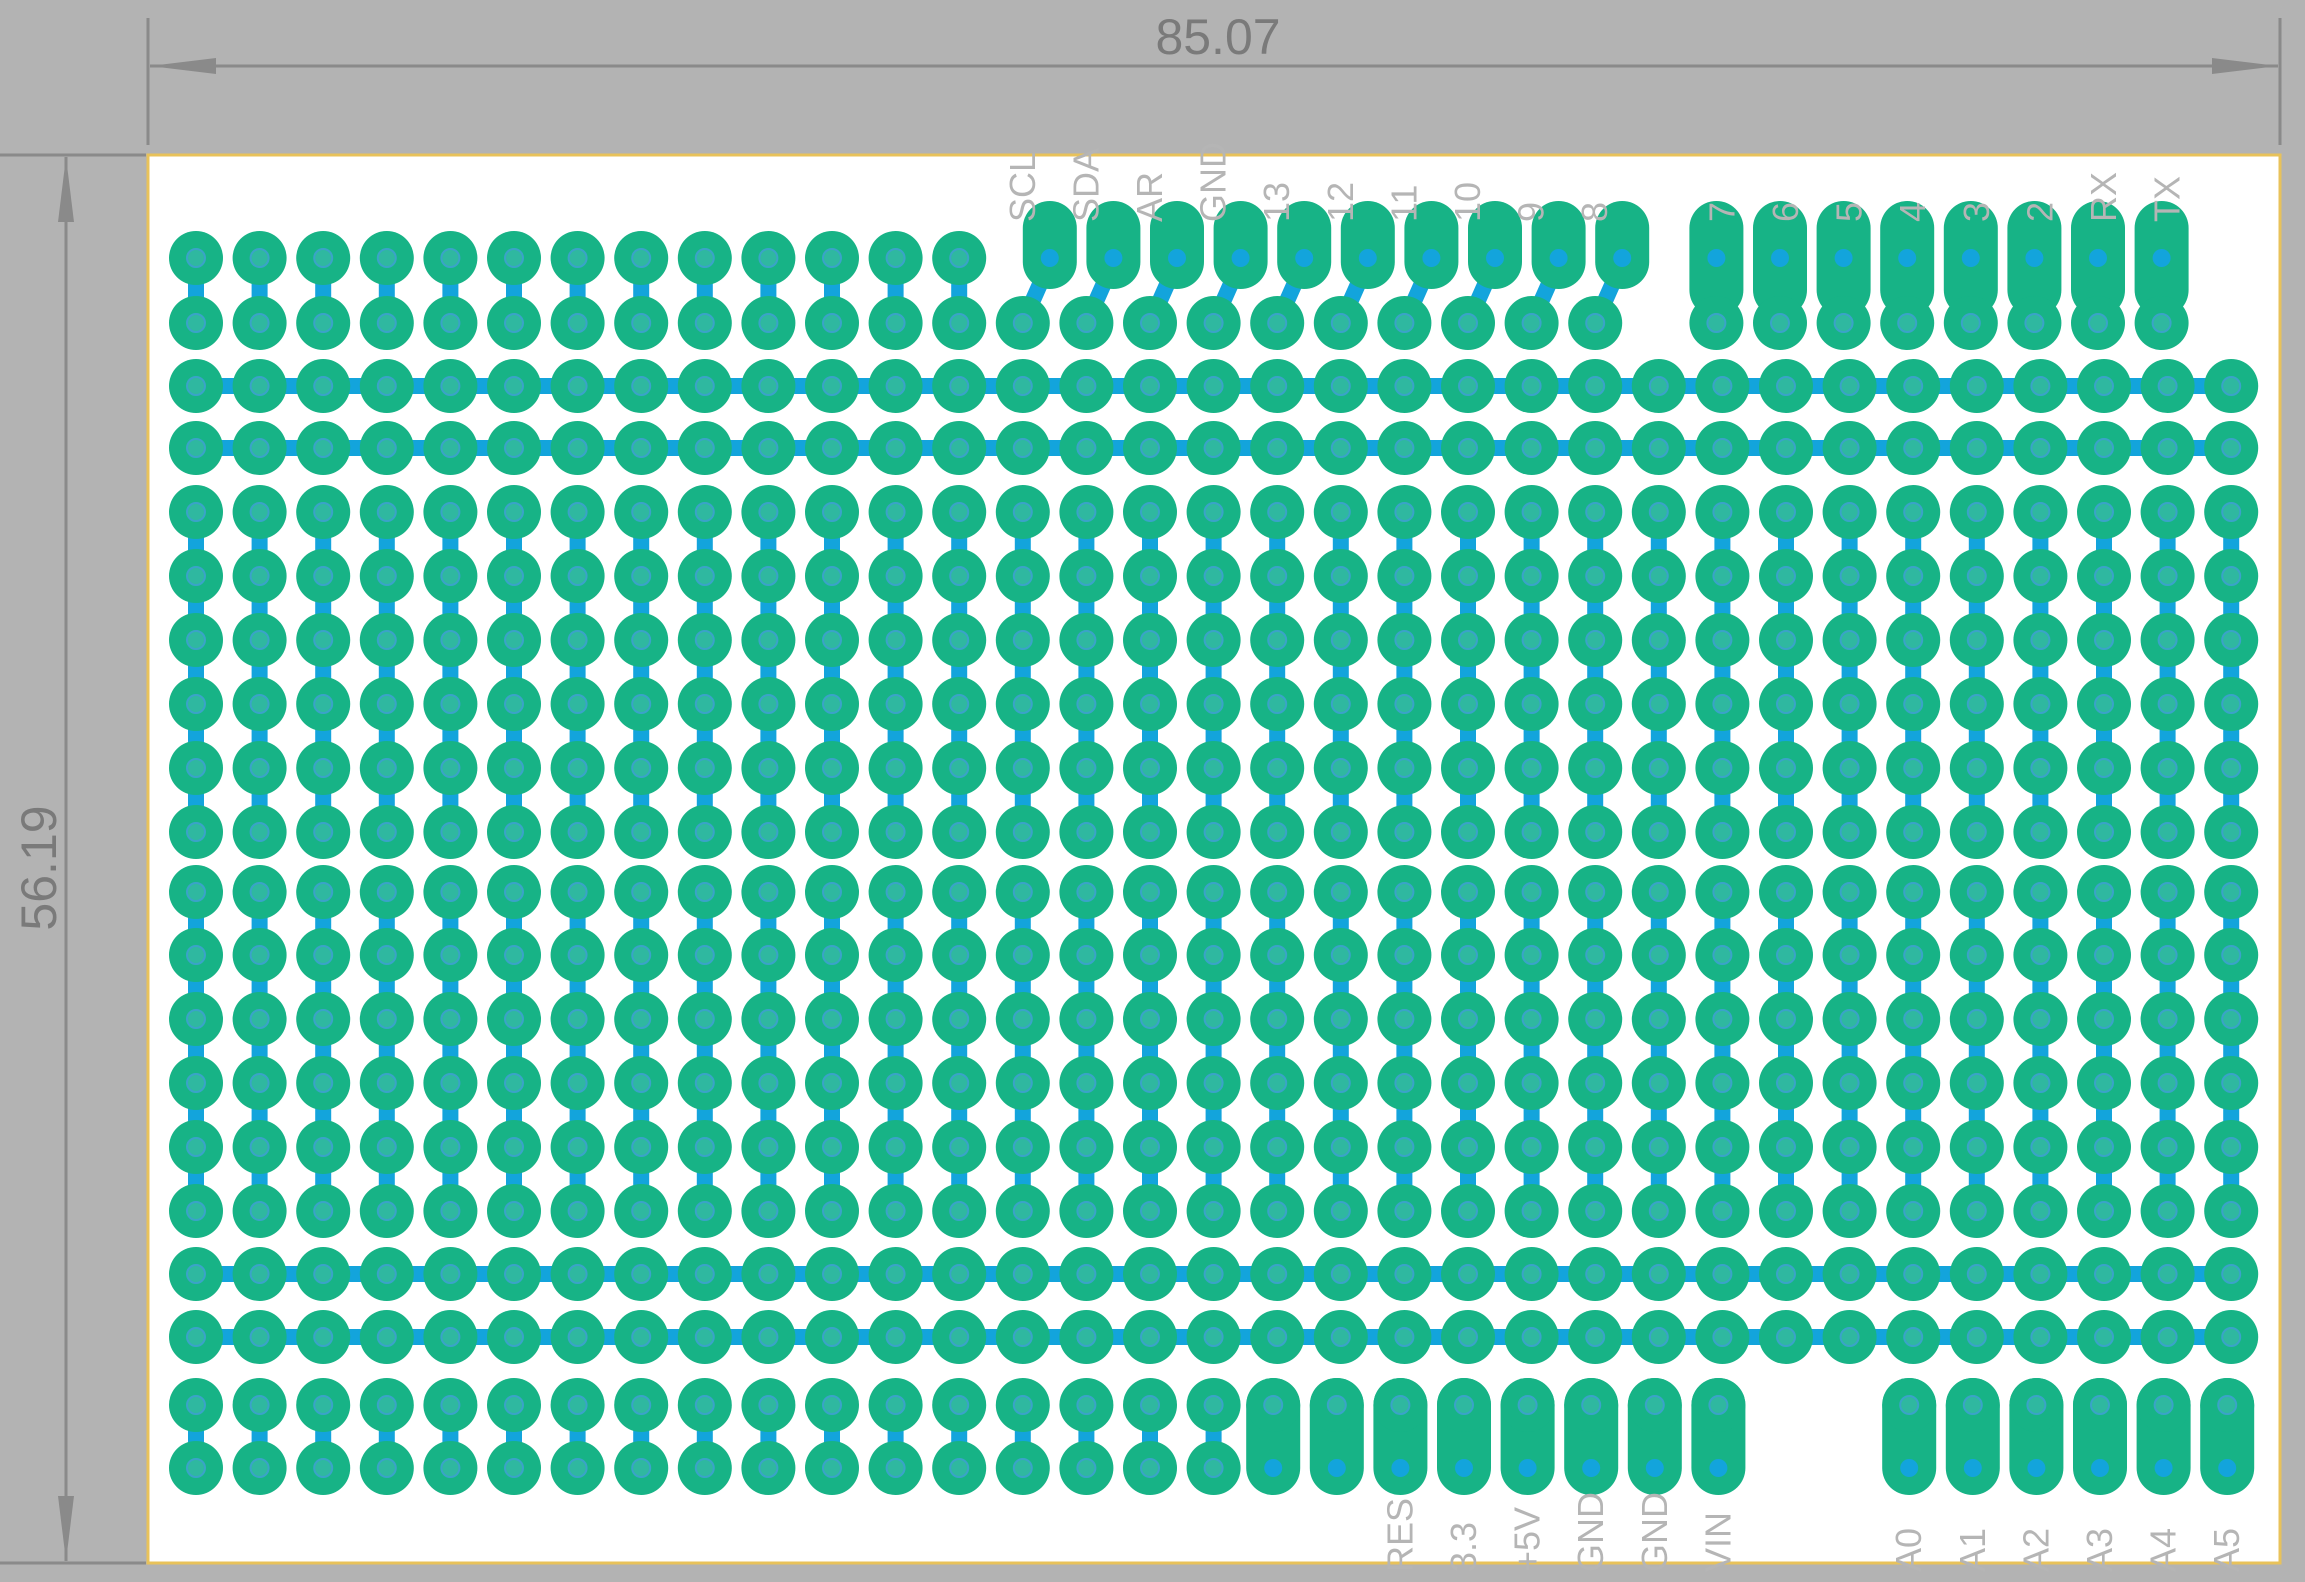  What do you see at coordinates (1214, 77) in the screenshot?
I see `width-dimension: 85.07` at bounding box center [1214, 77].